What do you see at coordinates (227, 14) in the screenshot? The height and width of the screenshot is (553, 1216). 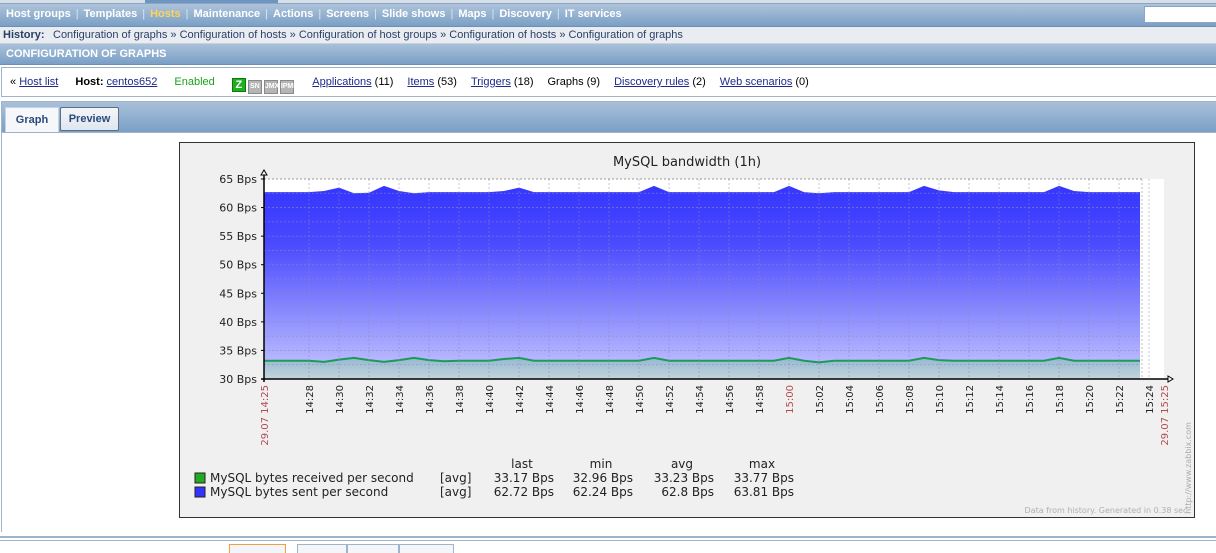 I see `menu-item-maintenance: Maintenance` at bounding box center [227, 14].